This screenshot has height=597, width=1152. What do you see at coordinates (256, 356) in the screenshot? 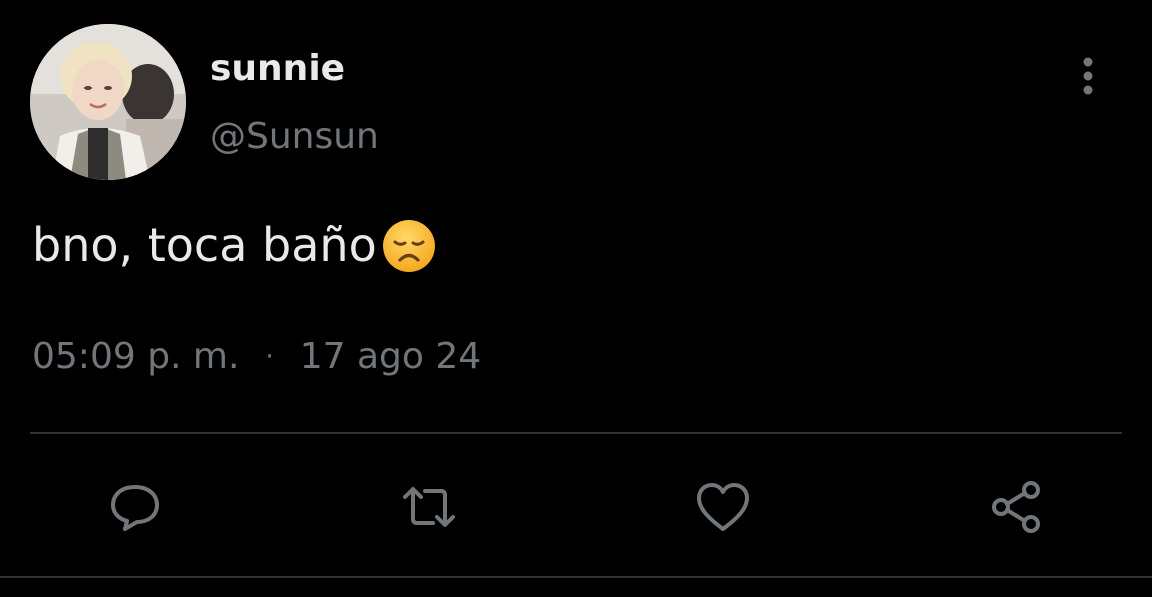
I see `tweet-meta: 05:09 p. m. · 17 ago 24` at bounding box center [256, 356].